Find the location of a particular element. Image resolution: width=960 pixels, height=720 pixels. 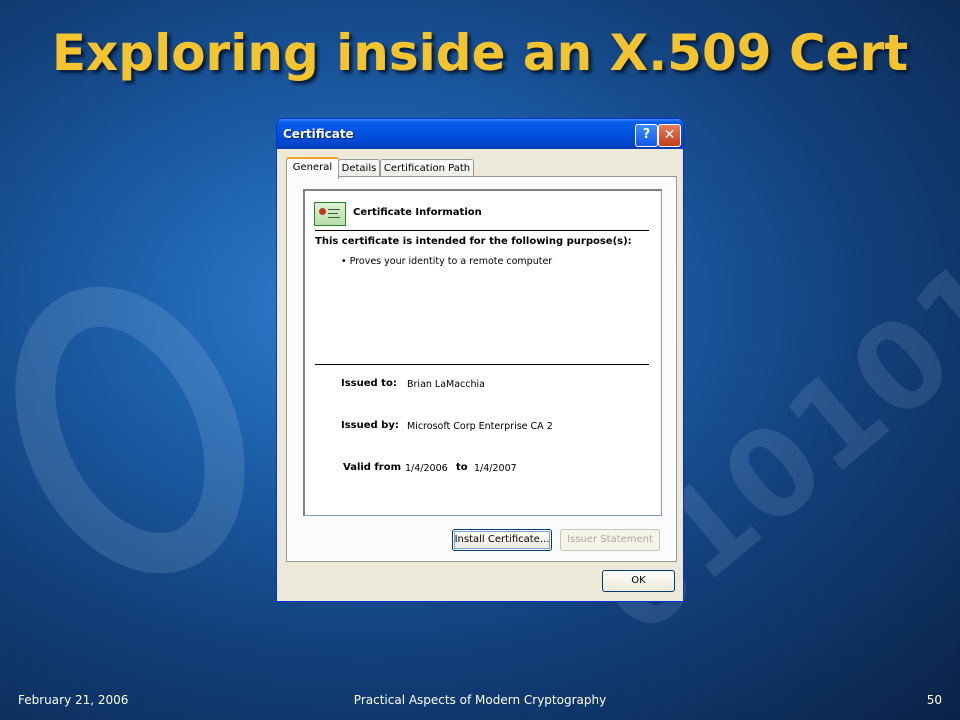

ok-button: OK is located at coordinates (638, 581).